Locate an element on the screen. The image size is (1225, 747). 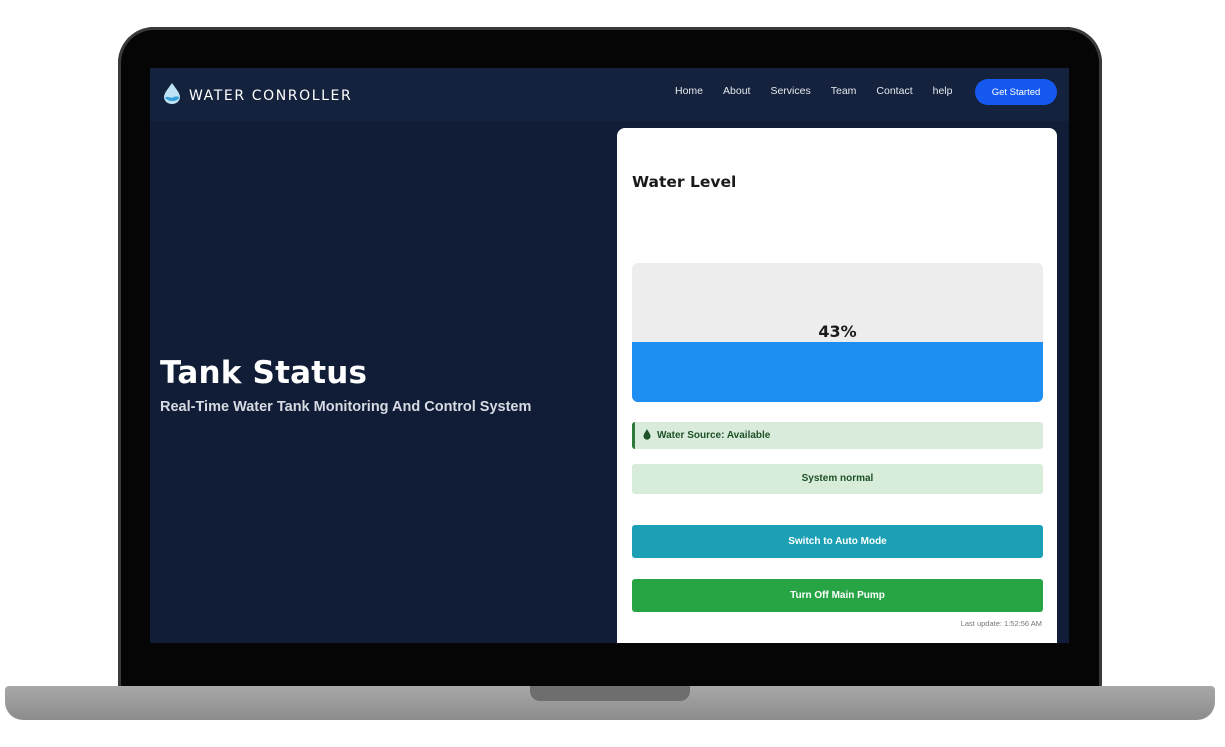
water-level-fill is located at coordinates (837, 372).